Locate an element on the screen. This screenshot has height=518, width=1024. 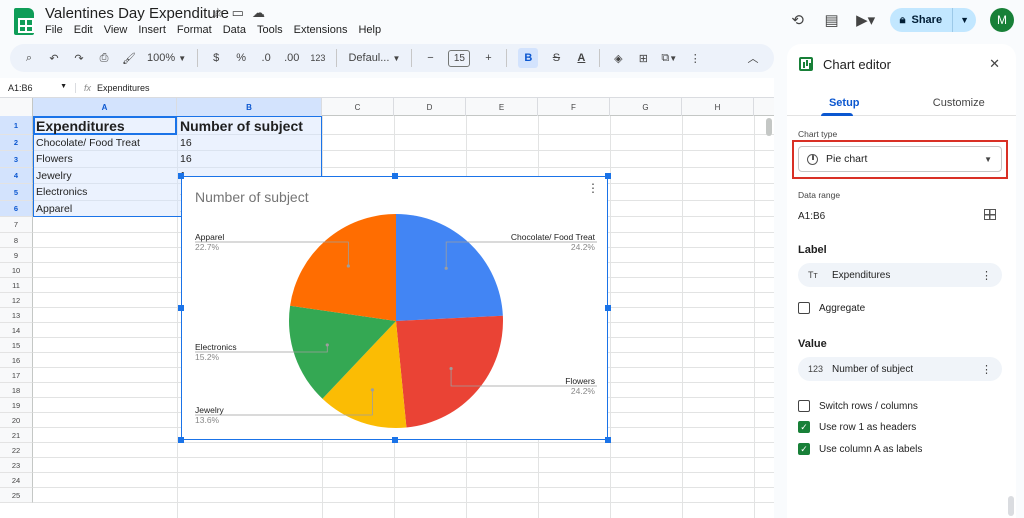
switch-rows-row: Switch rows / columns is located at coordinates (858, 406).